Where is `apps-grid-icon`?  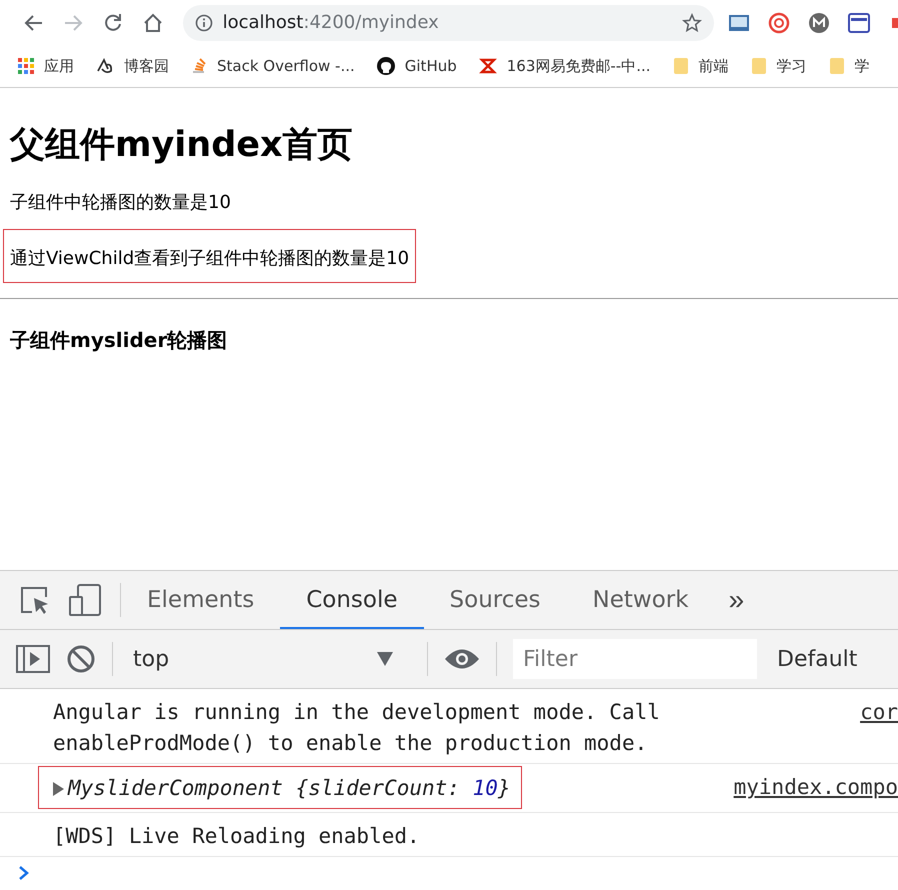
apps-grid-icon is located at coordinates (26, 66).